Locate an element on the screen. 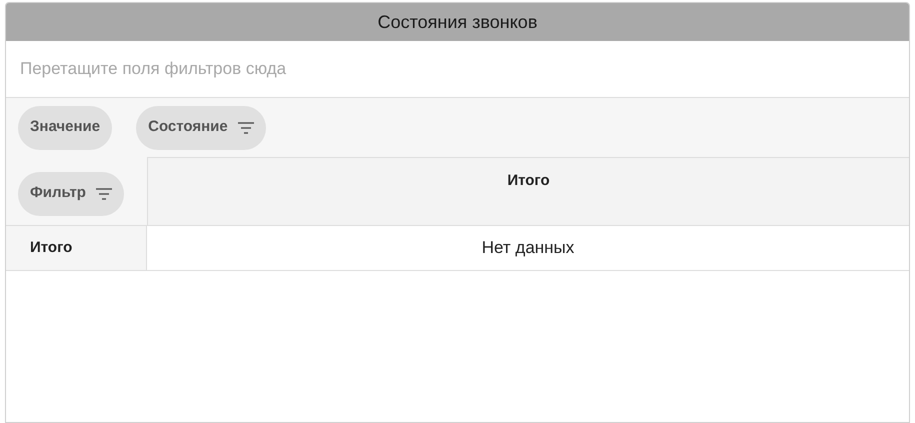  panel-title: Состояния звонков is located at coordinates (458, 22).